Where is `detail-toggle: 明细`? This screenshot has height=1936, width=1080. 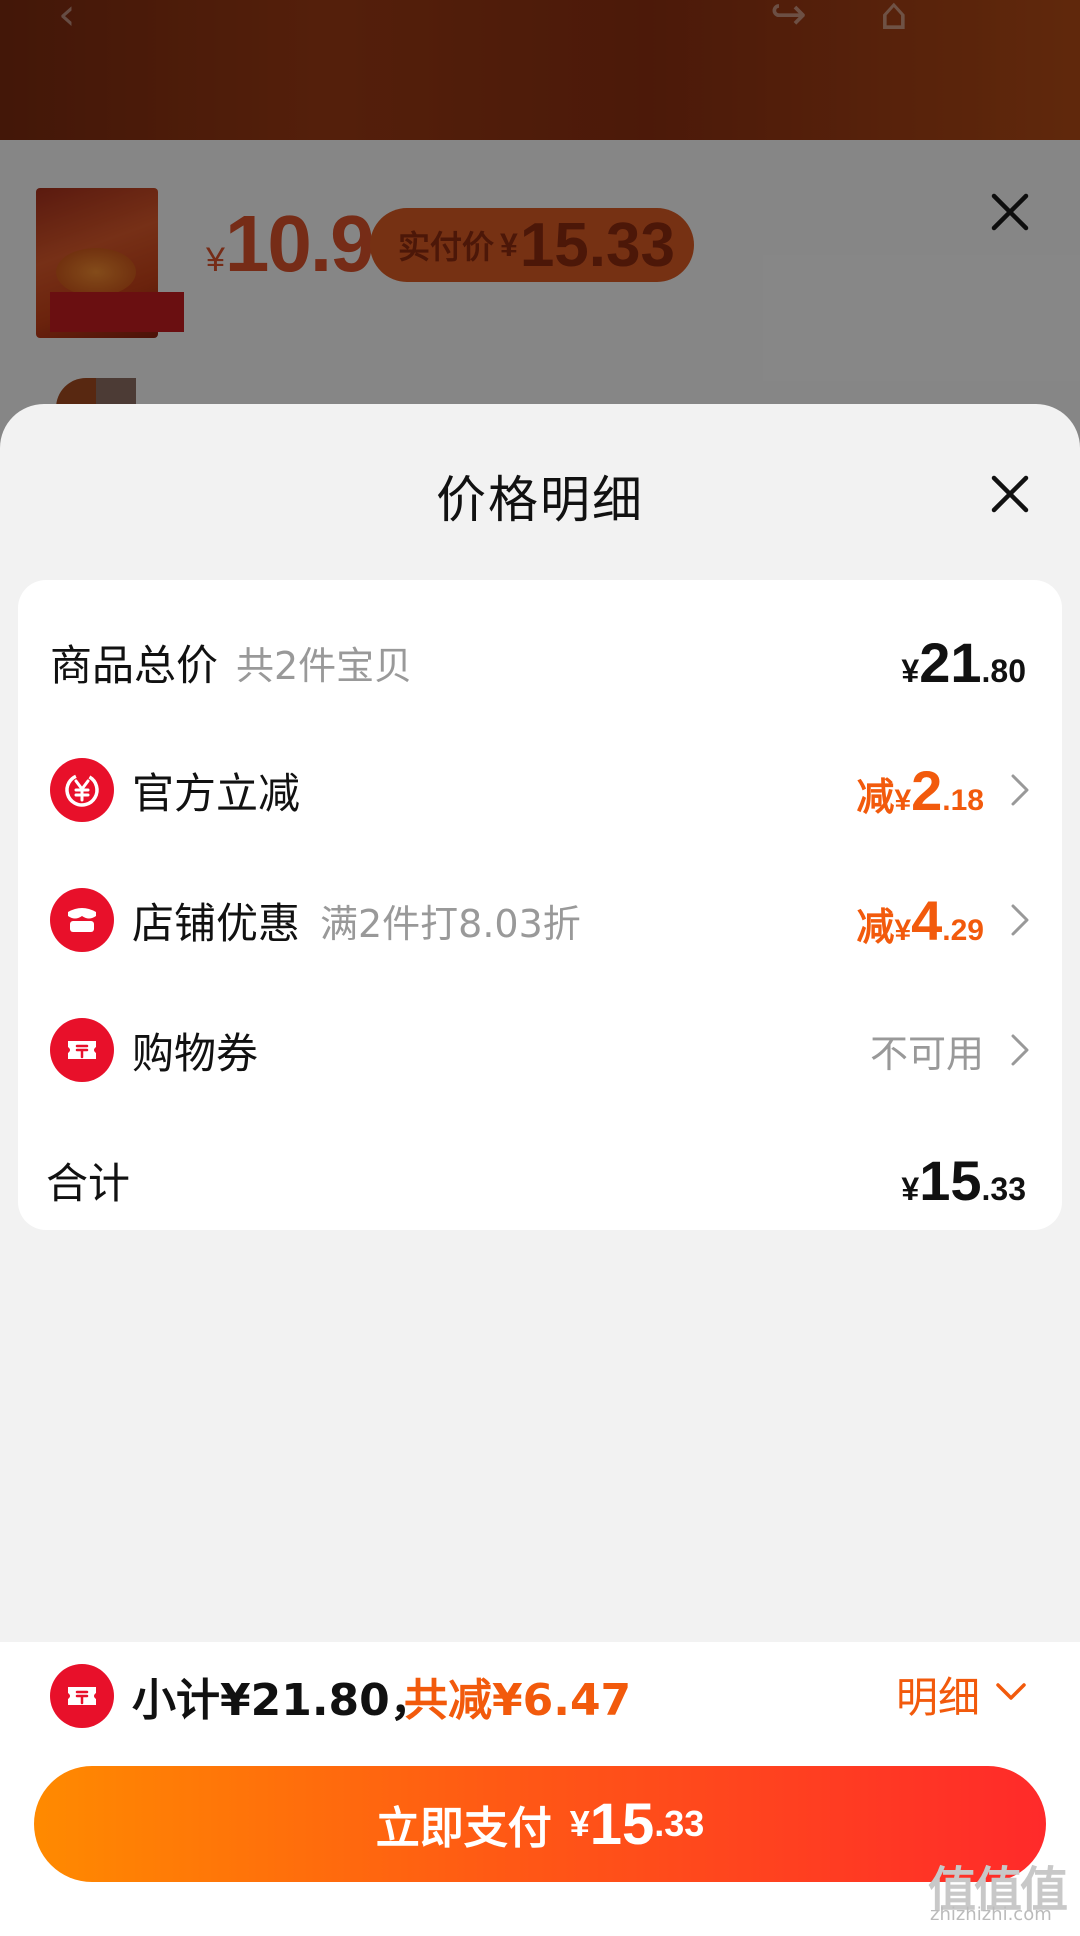 detail-toggle: 明细 is located at coordinates (938, 1694).